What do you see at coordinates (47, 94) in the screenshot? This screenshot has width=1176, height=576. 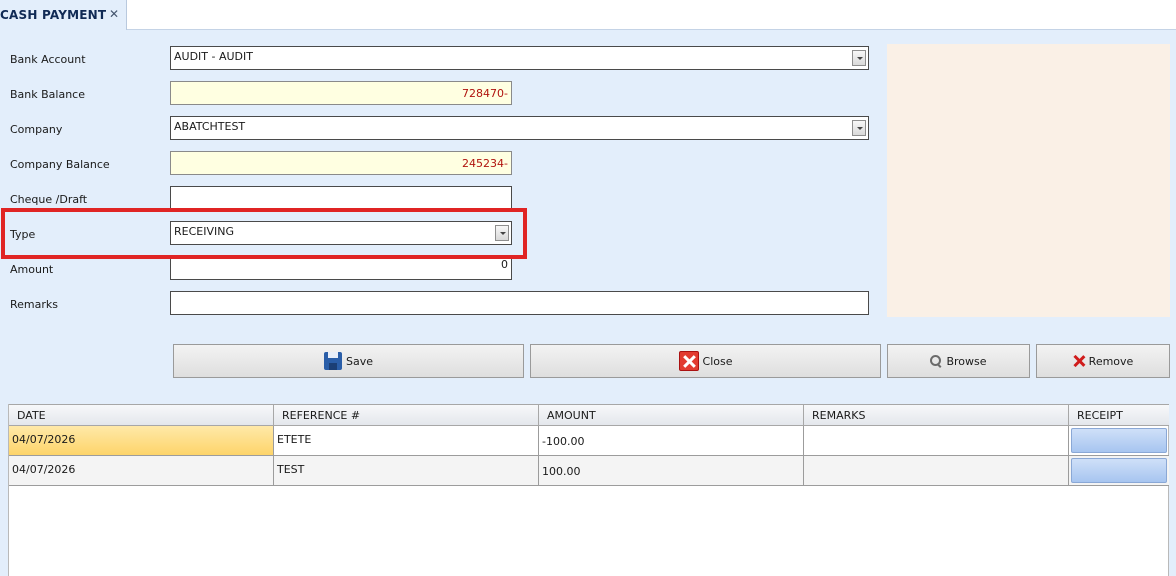 I see `bank-balance-label: Bank Balance` at bounding box center [47, 94].